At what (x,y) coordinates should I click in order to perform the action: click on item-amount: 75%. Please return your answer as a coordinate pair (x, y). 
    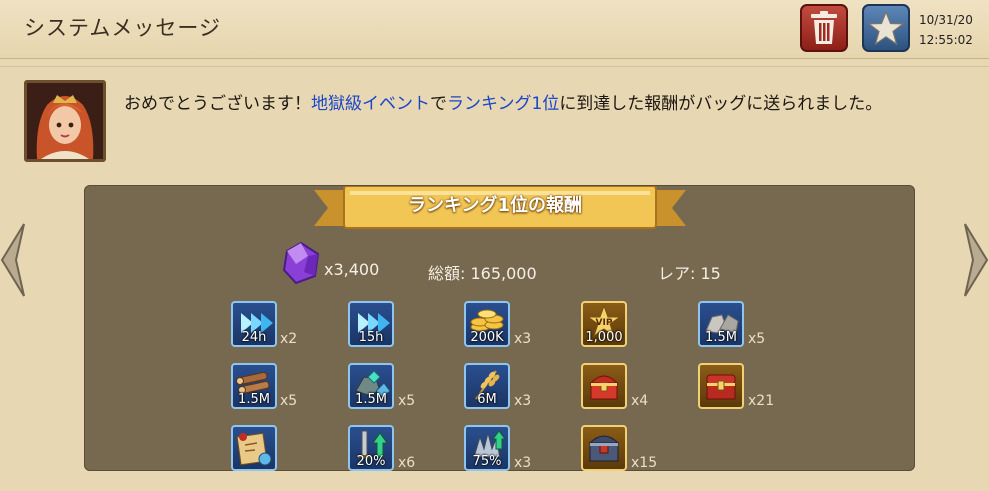
    Looking at the image, I should click on (487, 461).